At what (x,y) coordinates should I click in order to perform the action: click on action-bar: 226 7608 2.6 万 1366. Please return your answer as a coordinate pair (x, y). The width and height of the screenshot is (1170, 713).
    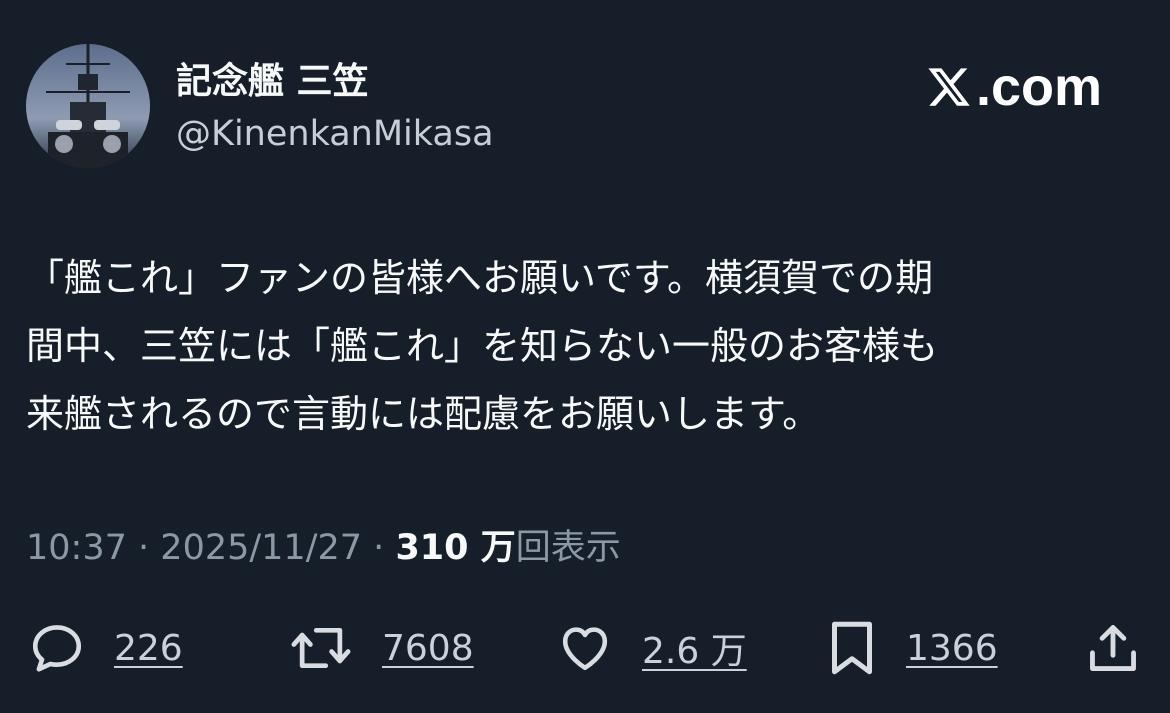
    Looking at the image, I should click on (585, 648).